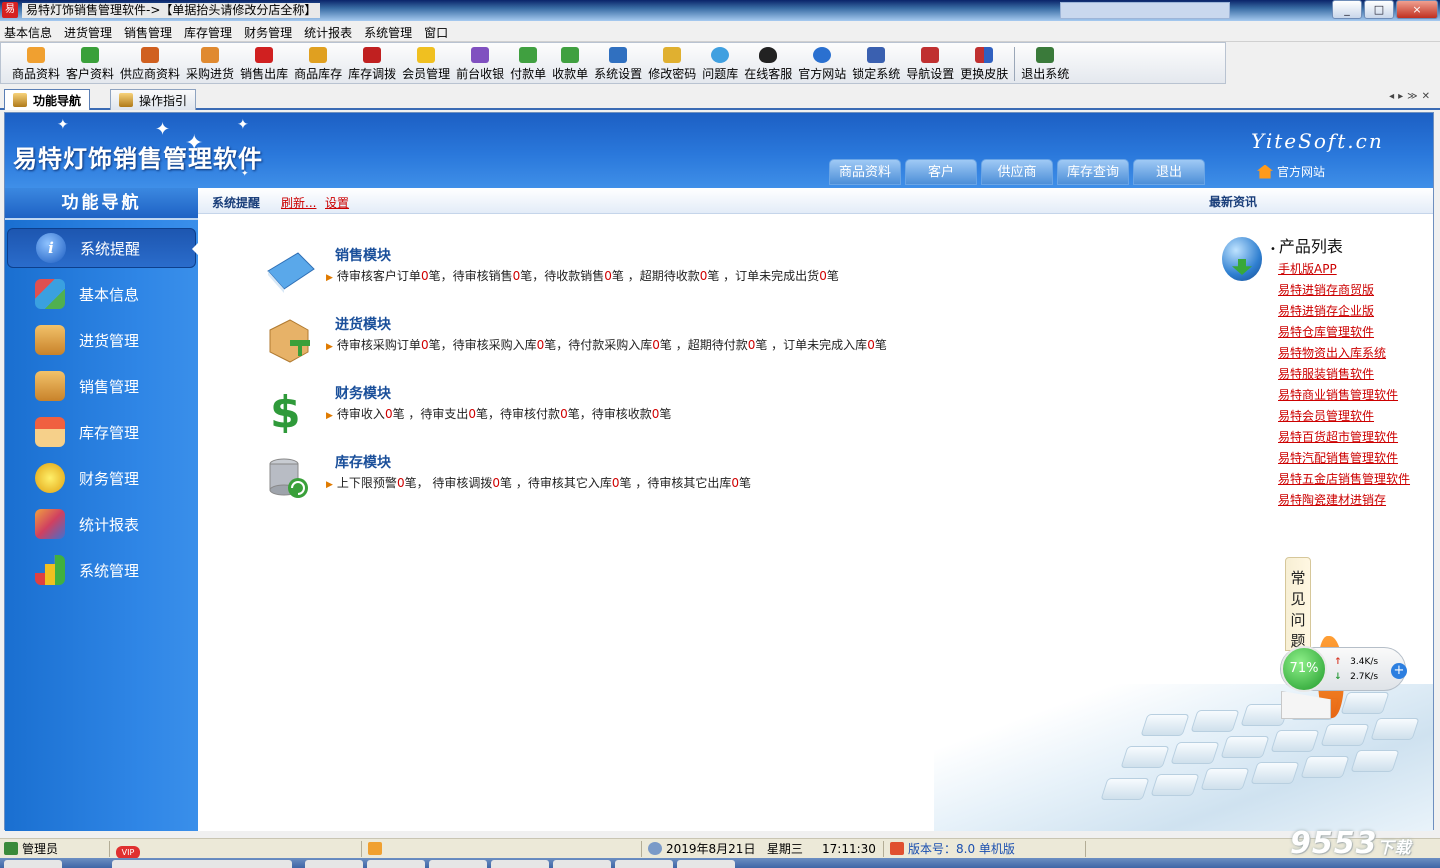 This screenshot has width=1440, height=868. I want to click on product-link: 易特五金店销售管理软件, so click(1344, 479).